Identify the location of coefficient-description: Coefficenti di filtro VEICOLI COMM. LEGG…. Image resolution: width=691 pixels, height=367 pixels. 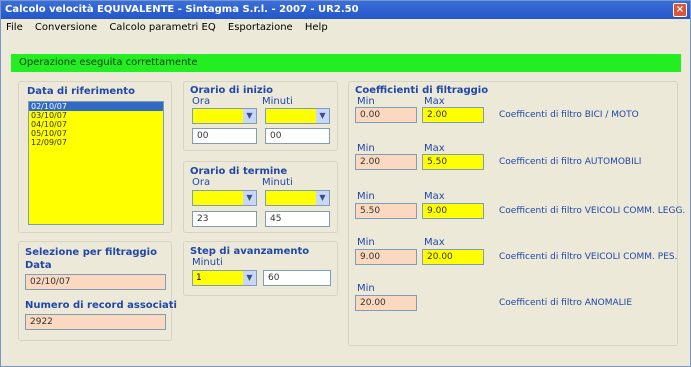
(592, 211).